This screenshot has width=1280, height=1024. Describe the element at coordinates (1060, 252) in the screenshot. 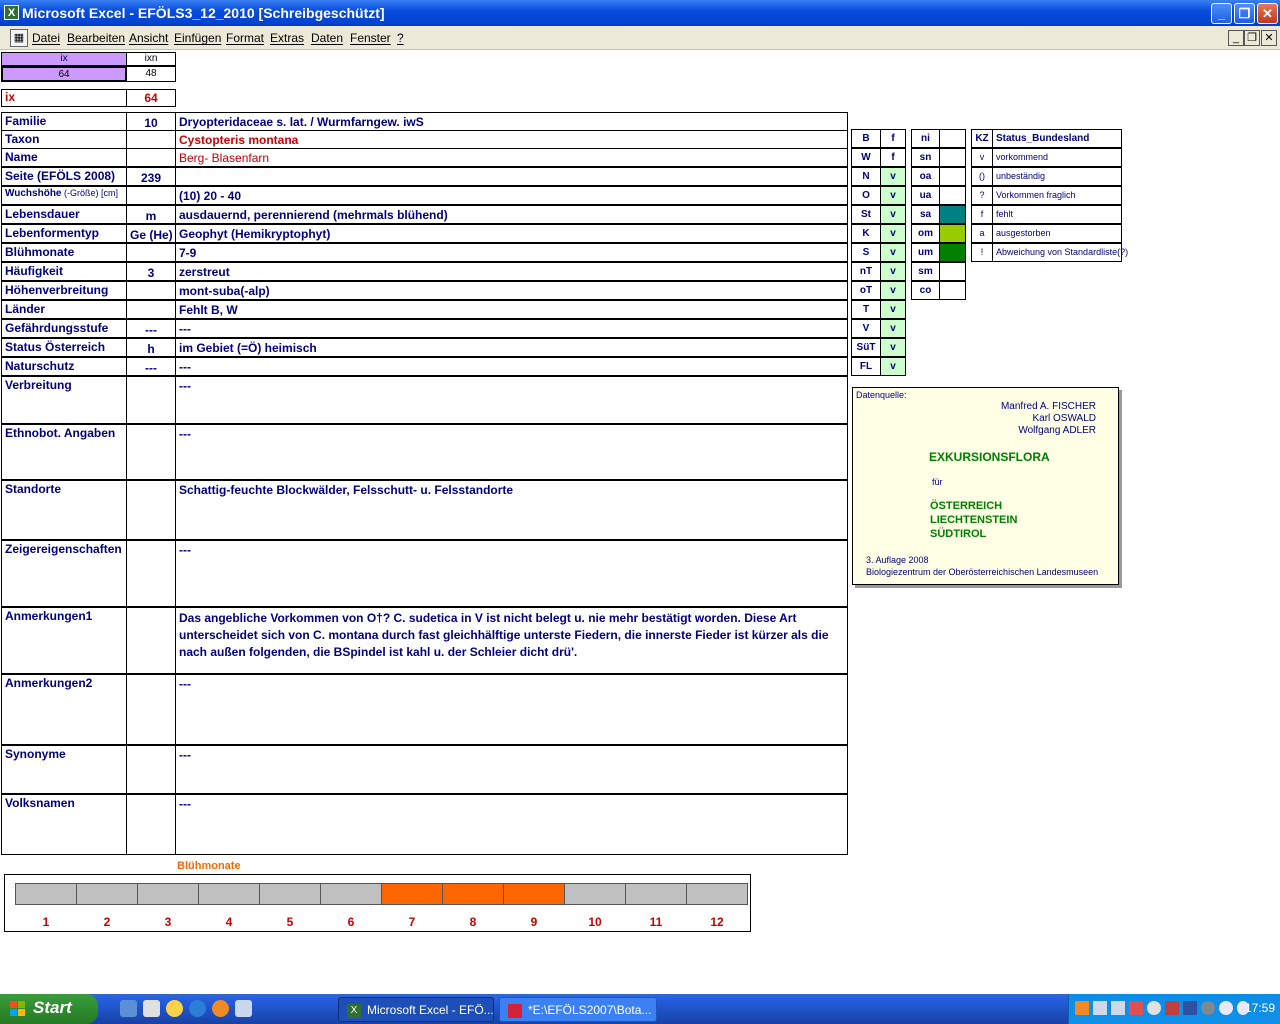

I see `legend-text-cell: Abweichung von Standardliste(?)` at that location.